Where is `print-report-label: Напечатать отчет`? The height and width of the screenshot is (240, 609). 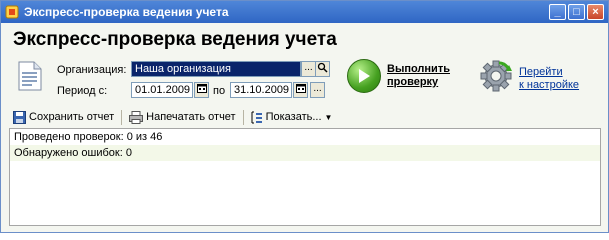
print-report-label: Напечатать отчет is located at coordinates (191, 117).